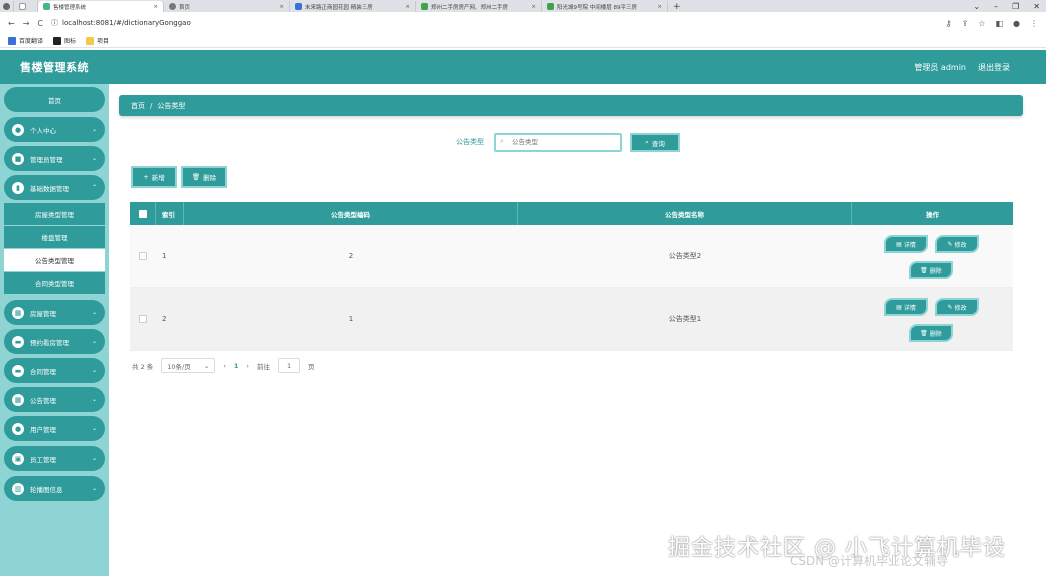 Image resolution: width=1046 pixels, height=576 pixels. What do you see at coordinates (54, 341) in the screenshot?
I see `sidebar-item-appointment: ▬ 预约看房管理 ⌄` at bounding box center [54, 341].